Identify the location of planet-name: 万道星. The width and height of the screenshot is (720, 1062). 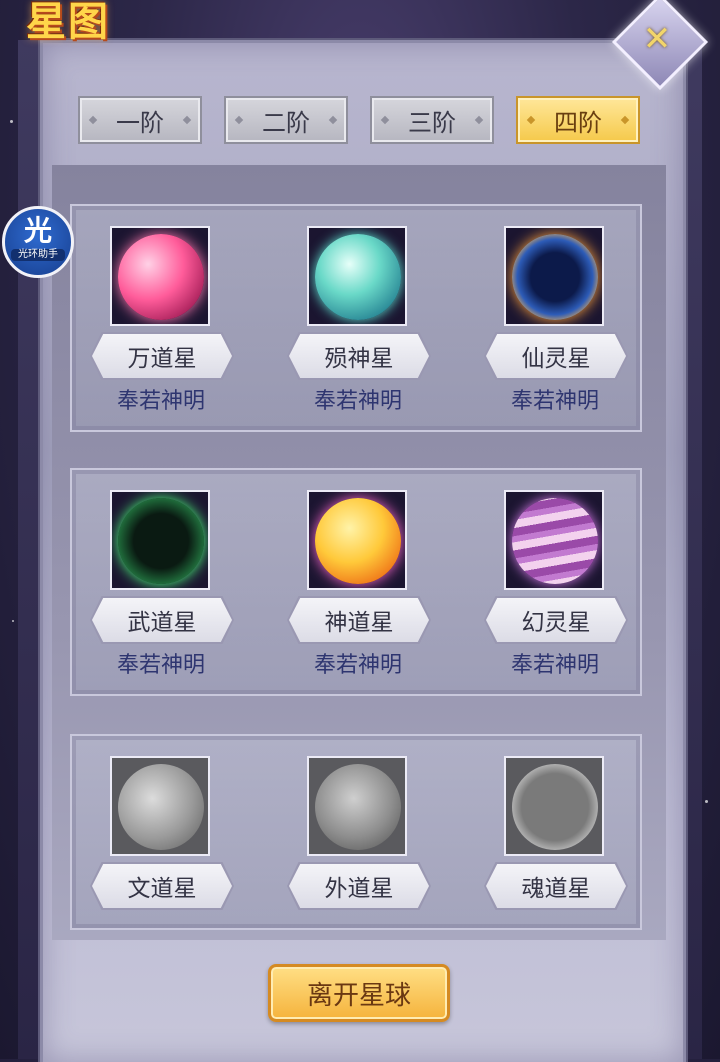
(162, 356).